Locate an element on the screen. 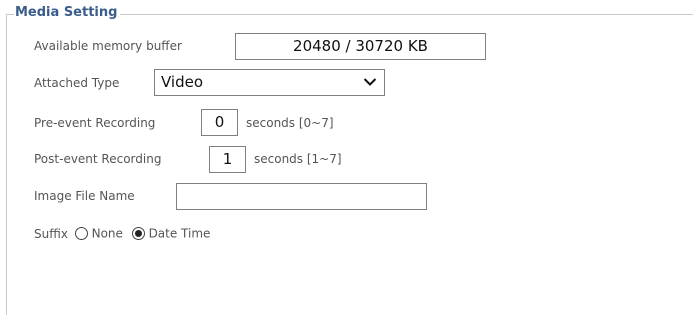 This screenshot has width=693, height=315. suffix-none-radio is located at coordinates (81, 233).